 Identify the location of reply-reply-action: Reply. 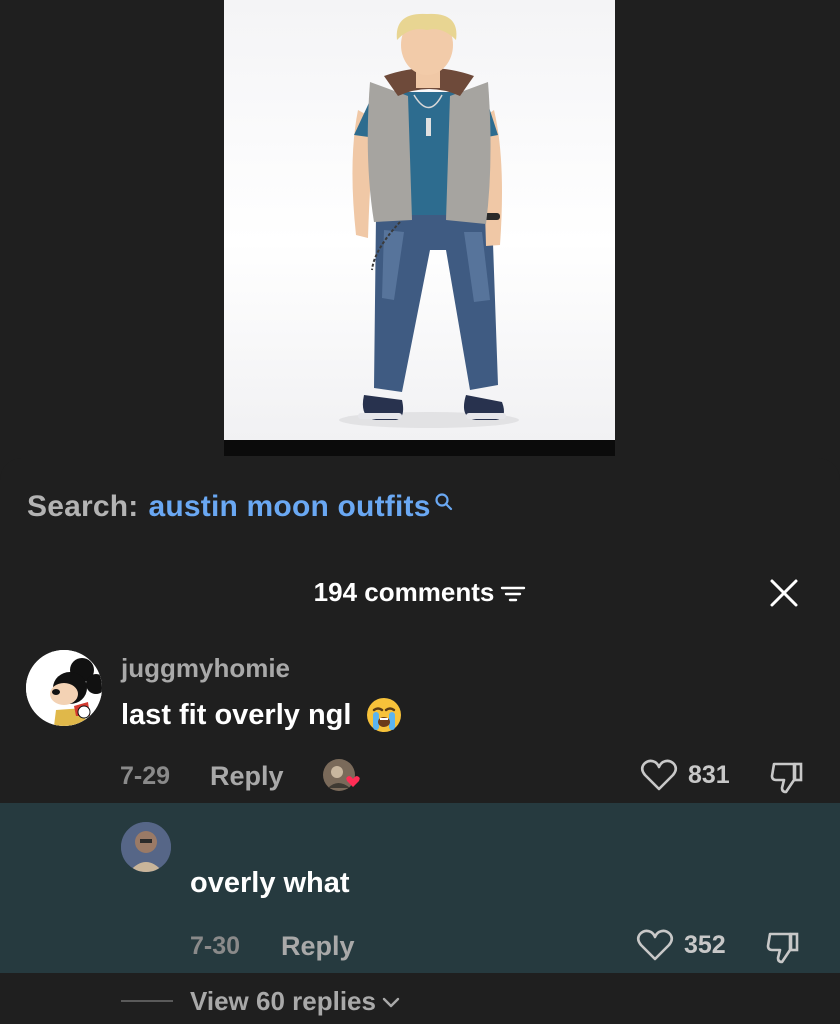
(318, 946).